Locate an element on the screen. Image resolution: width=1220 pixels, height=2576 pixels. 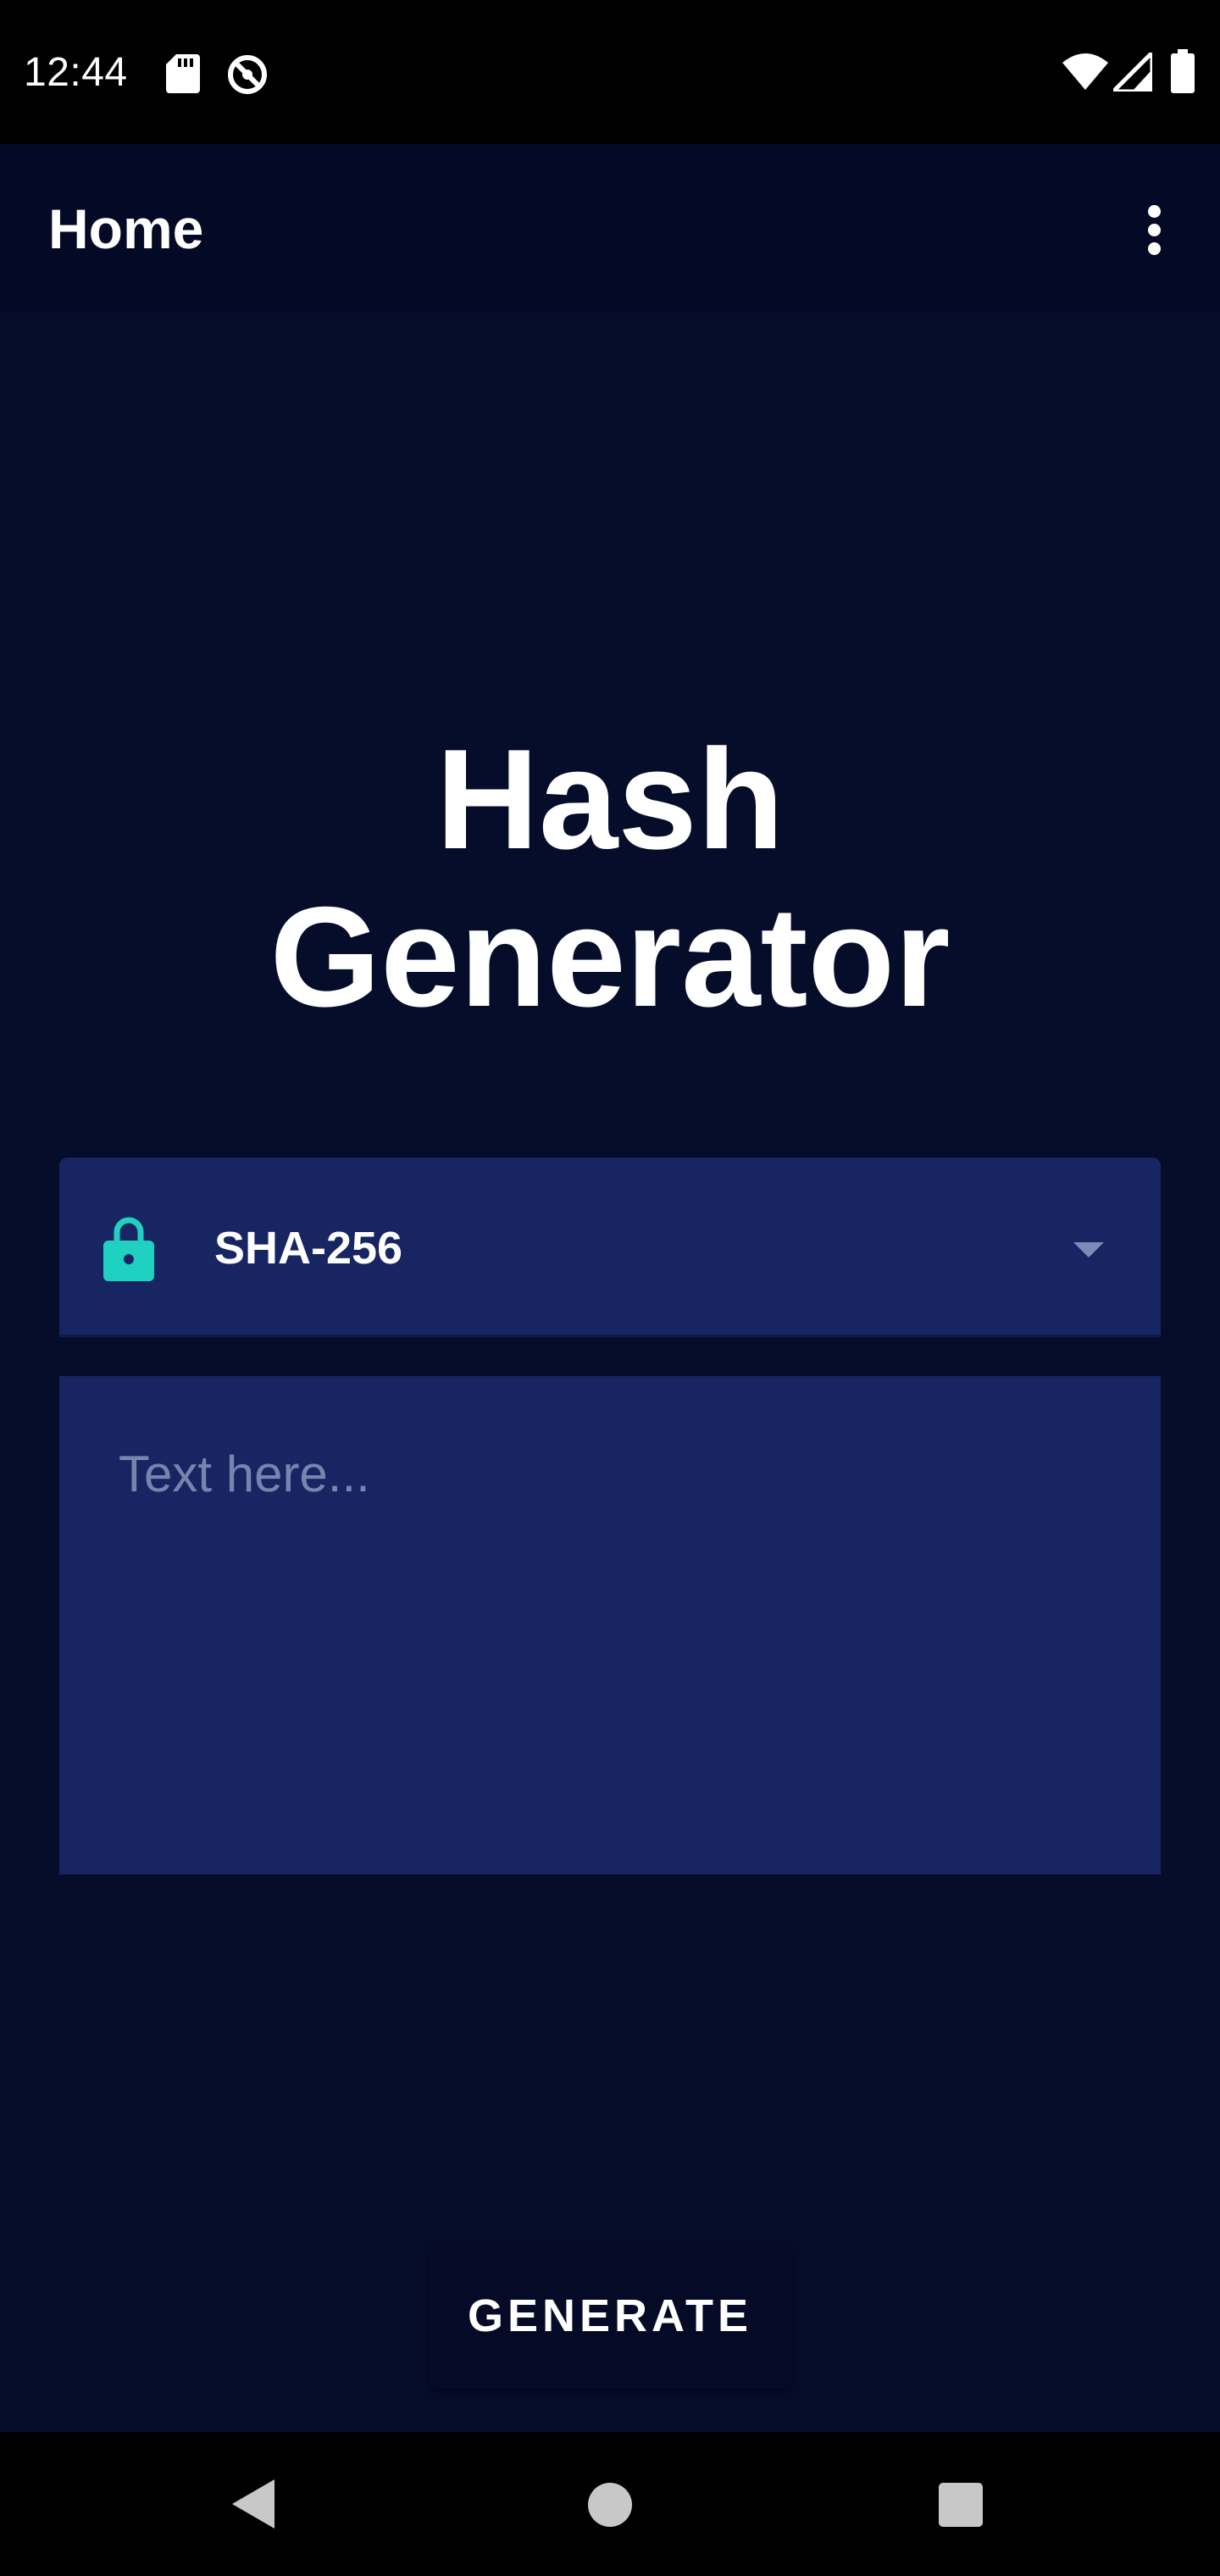
heading-line-2: Generator is located at coordinates (610, 956).